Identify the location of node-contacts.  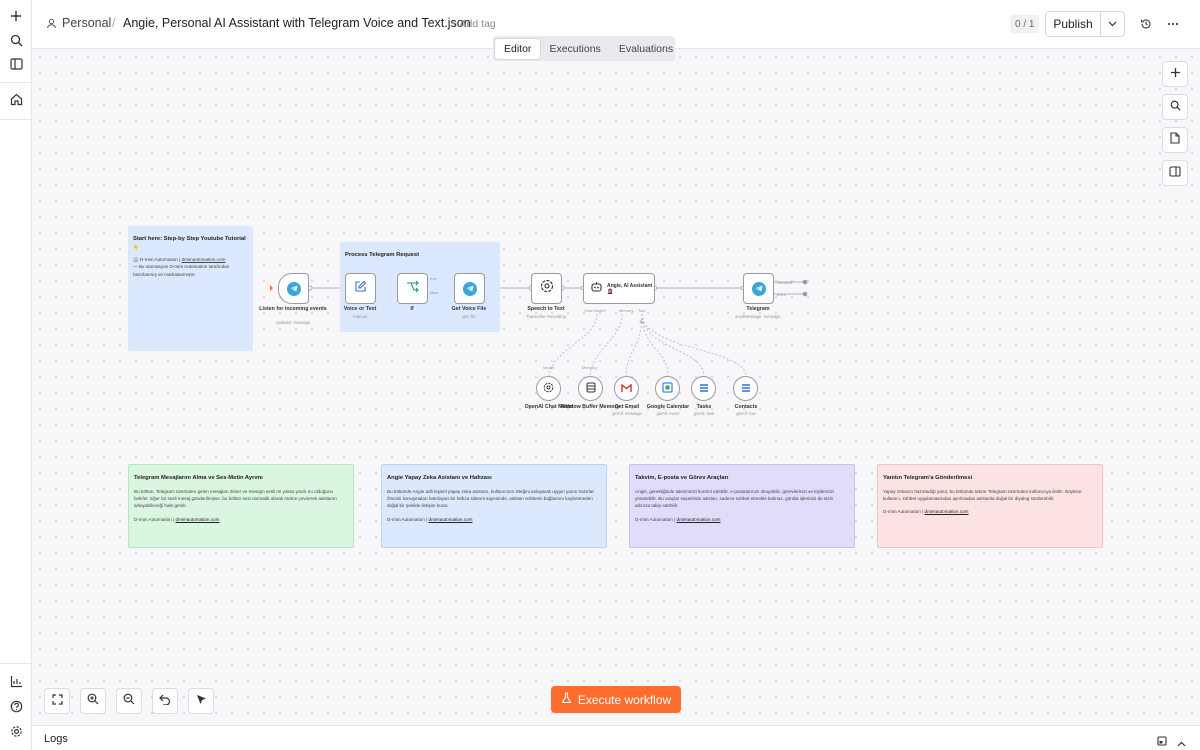
(745, 388).